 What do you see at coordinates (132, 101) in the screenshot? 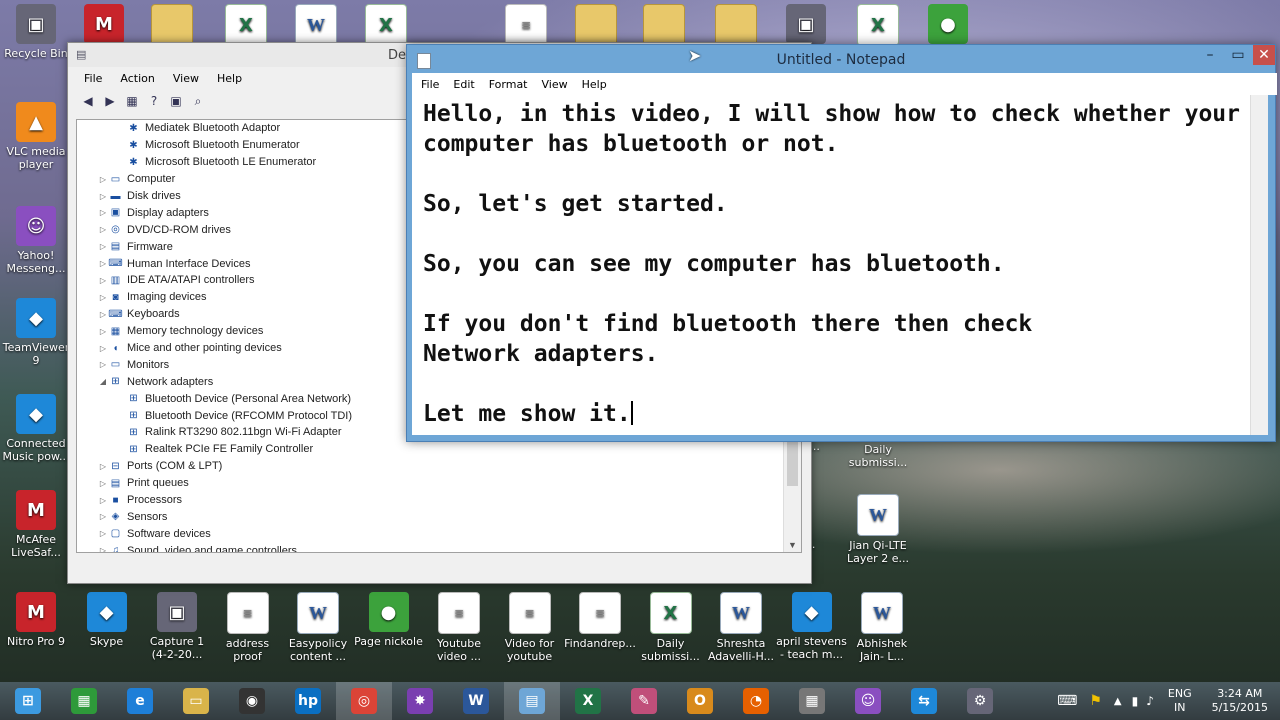
I see `properties-icon: ▦` at bounding box center [132, 101].